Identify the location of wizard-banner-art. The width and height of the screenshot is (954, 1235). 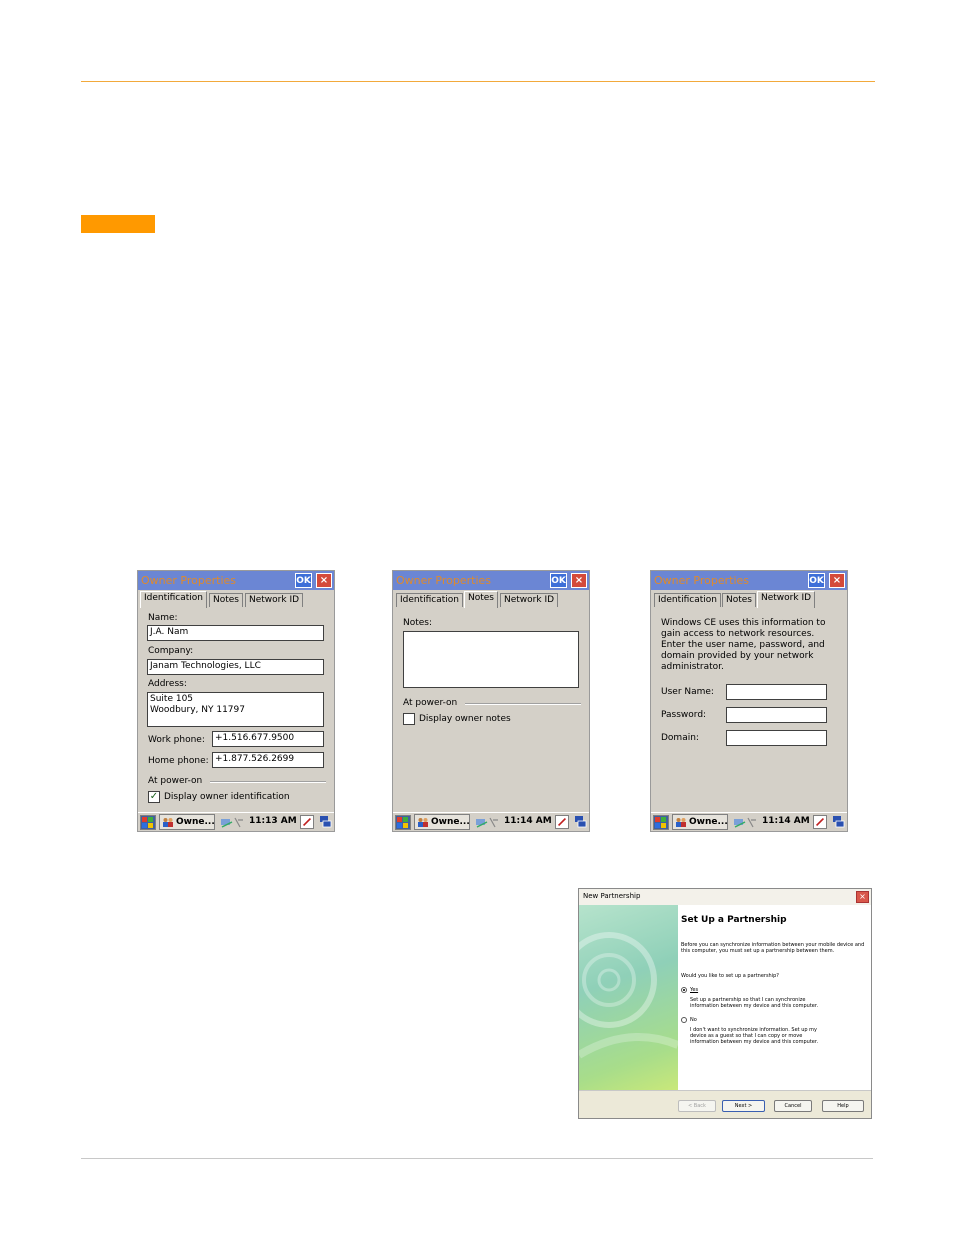
(628, 997).